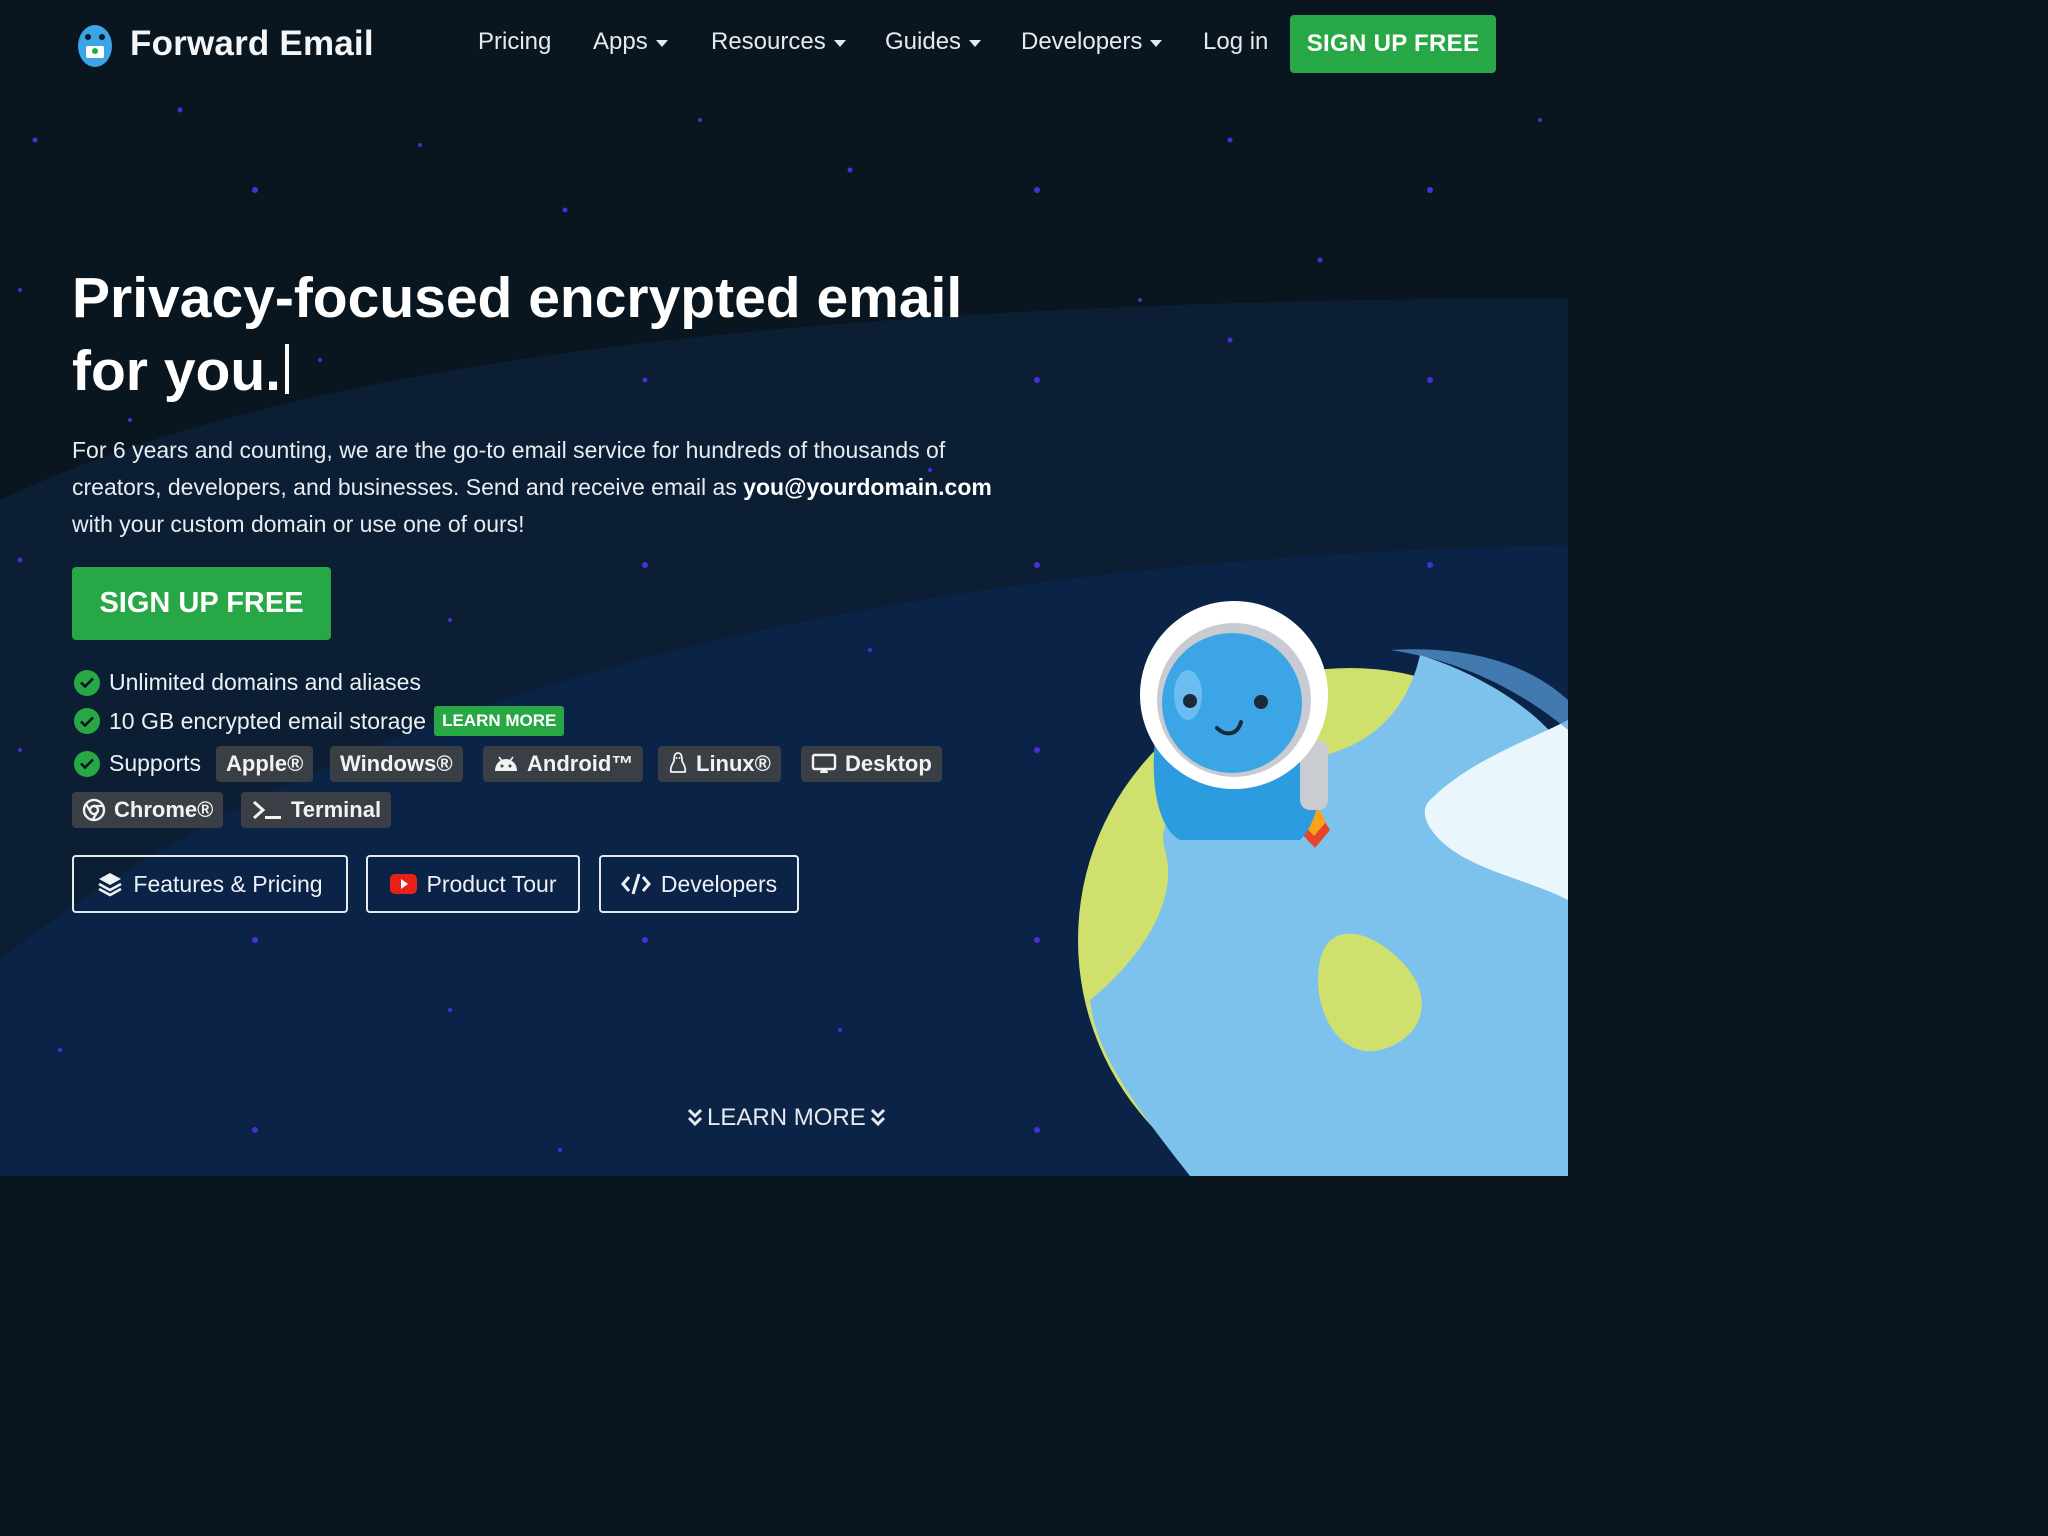 Image resolution: width=2048 pixels, height=1536 pixels. I want to click on product-tour-button: Product Tour, so click(473, 884).